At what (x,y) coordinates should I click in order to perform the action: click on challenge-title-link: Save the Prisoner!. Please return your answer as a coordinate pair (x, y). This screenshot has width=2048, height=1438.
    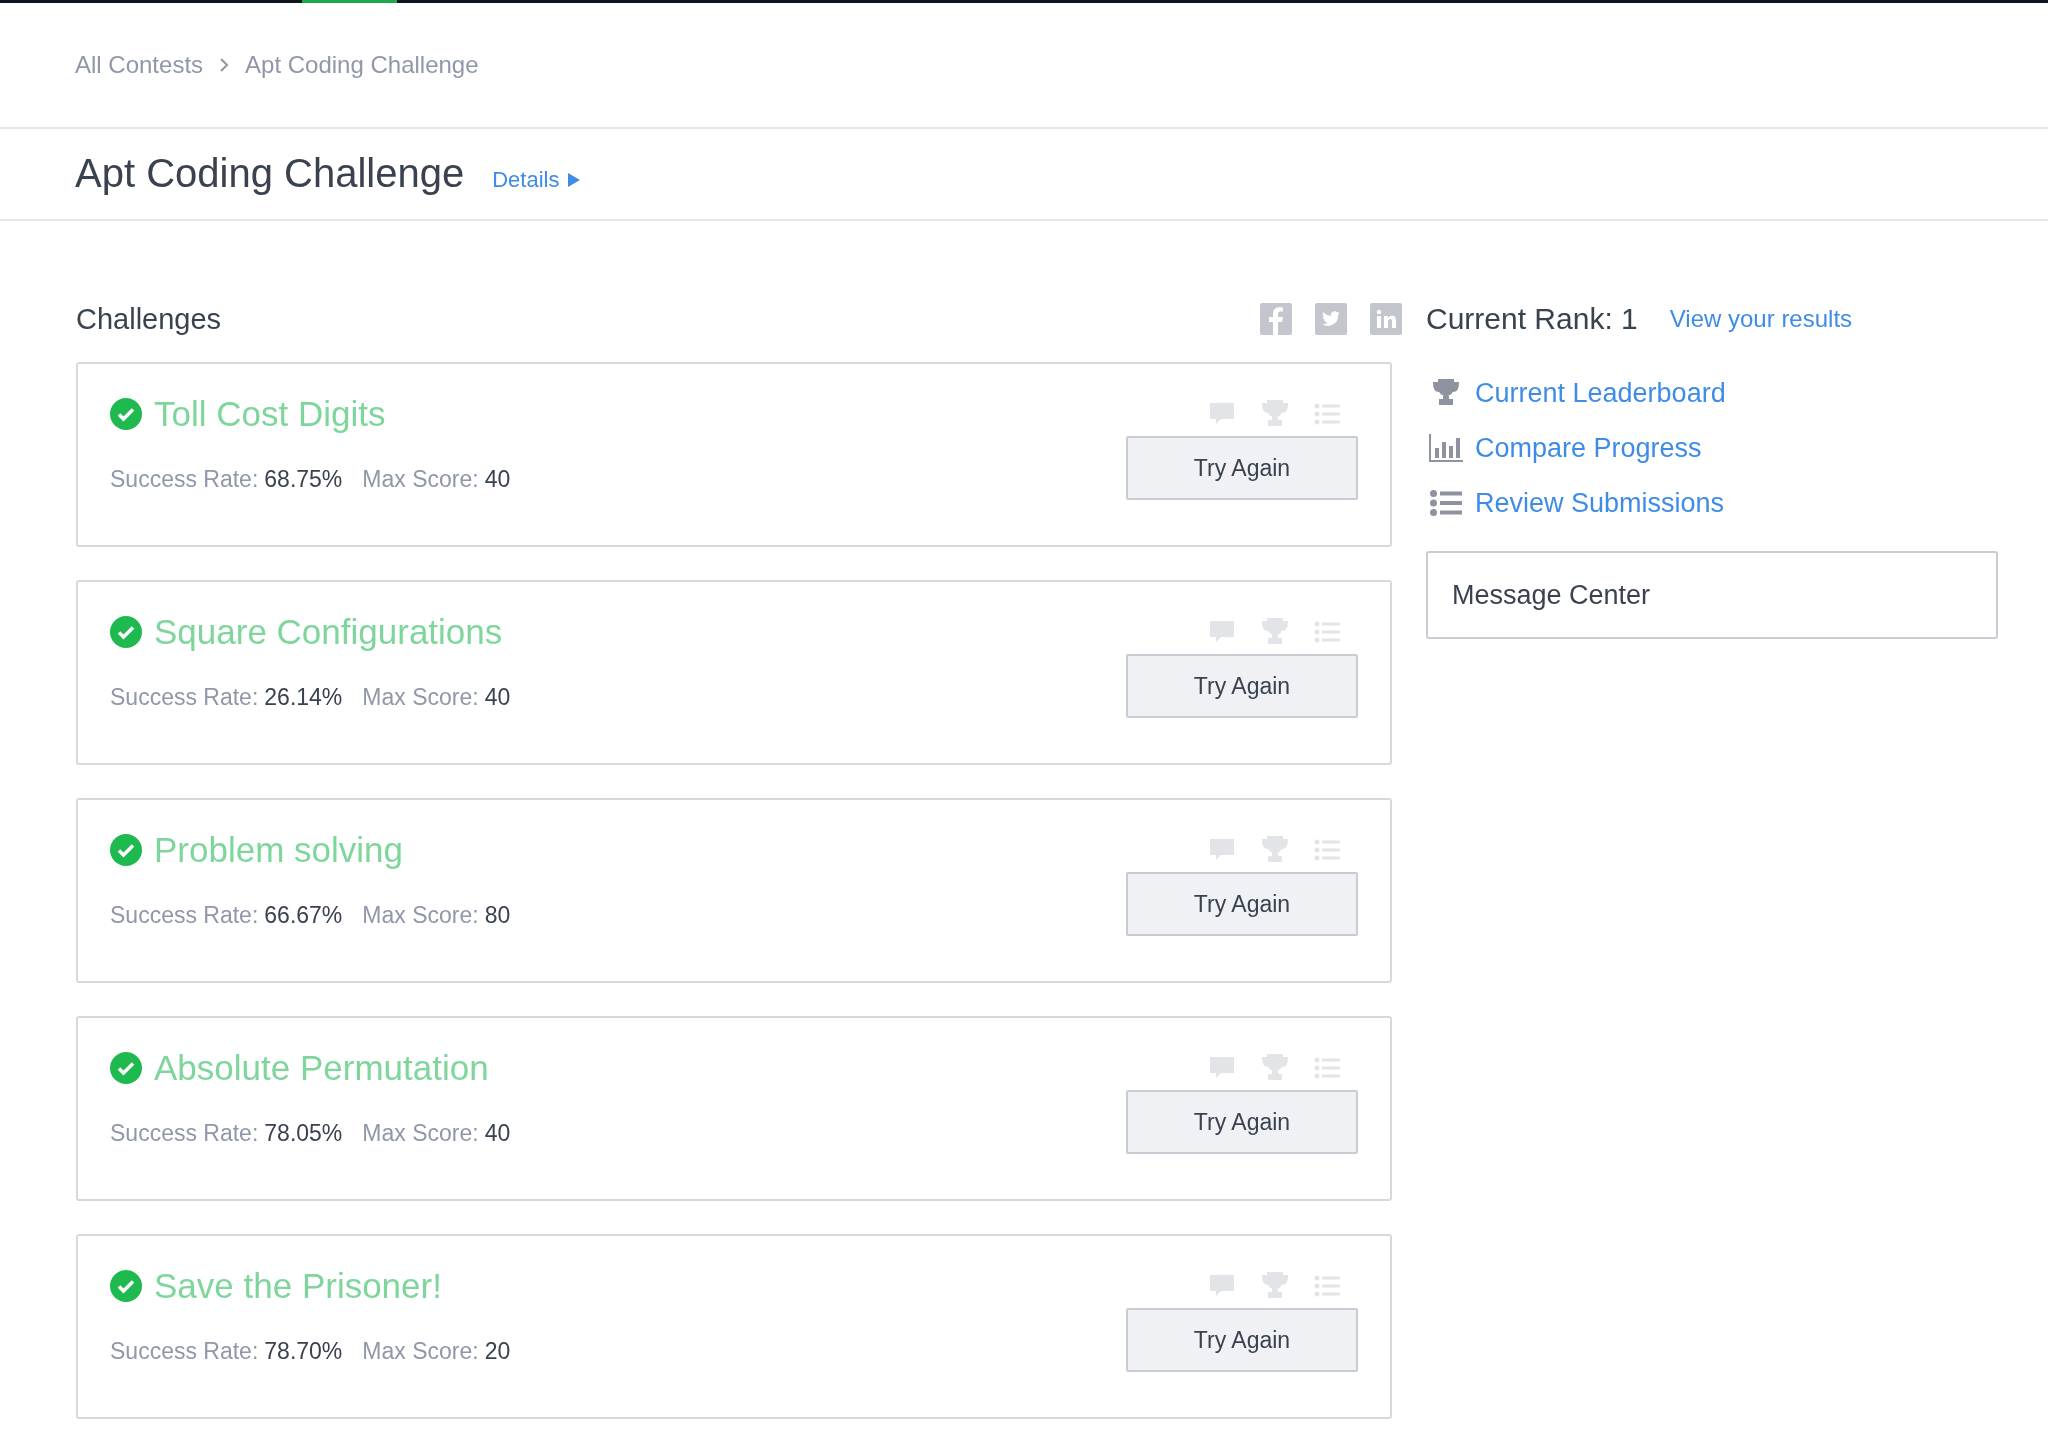
    Looking at the image, I should click on (298, 1286).